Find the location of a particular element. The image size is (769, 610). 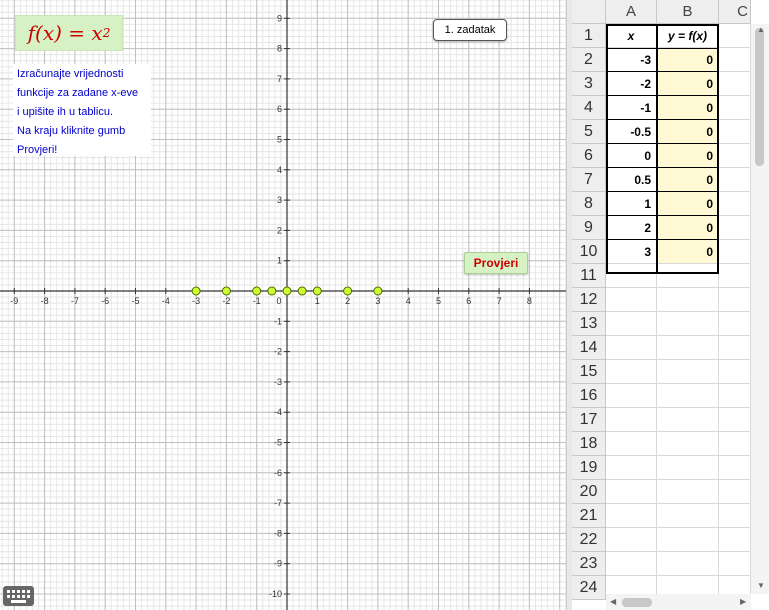

row-header: 23 is located at coordinates (589, 564).